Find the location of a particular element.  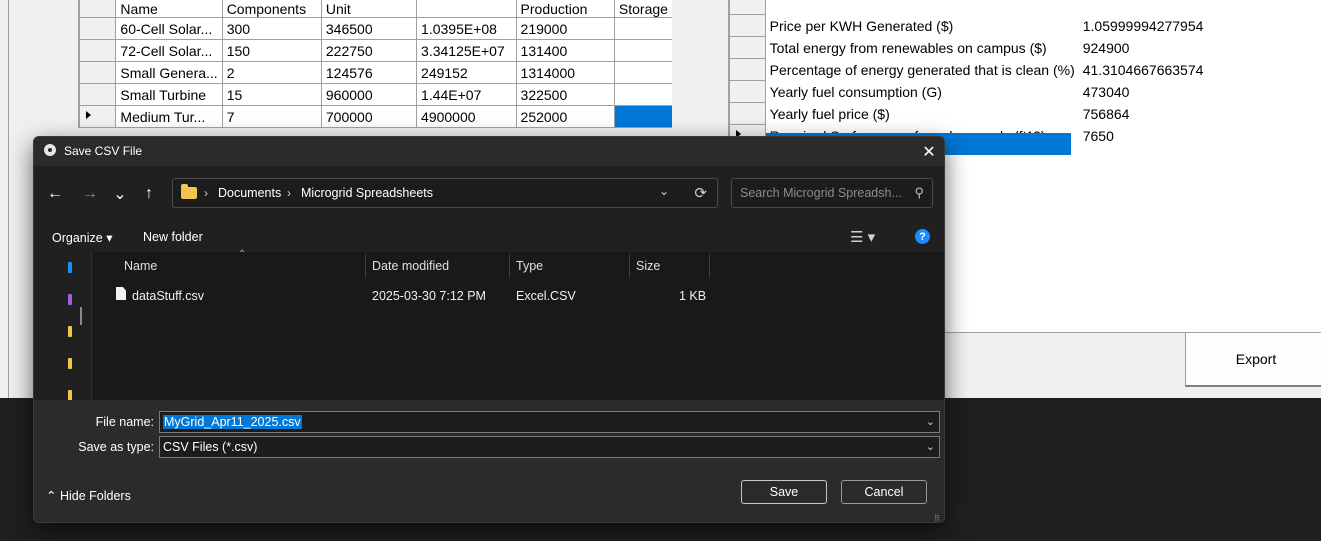

resize-grip-icon: ⠿ is located at coordinates (938, 518).